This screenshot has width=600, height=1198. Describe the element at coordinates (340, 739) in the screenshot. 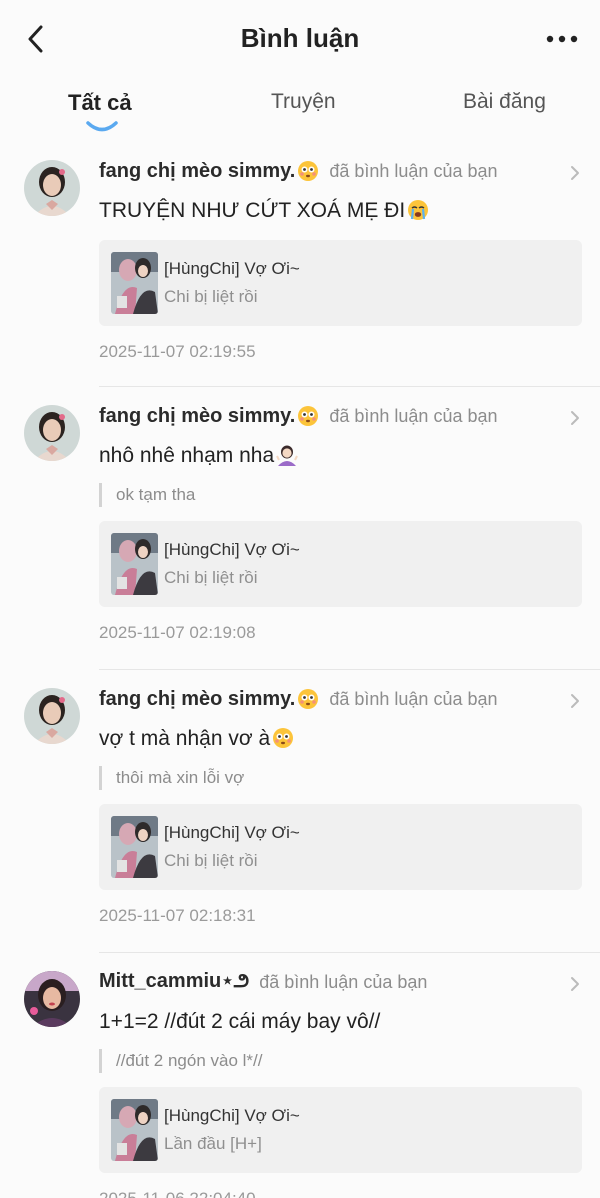

I see `comment-text: vợ t mà nhận vơ à` at that location.